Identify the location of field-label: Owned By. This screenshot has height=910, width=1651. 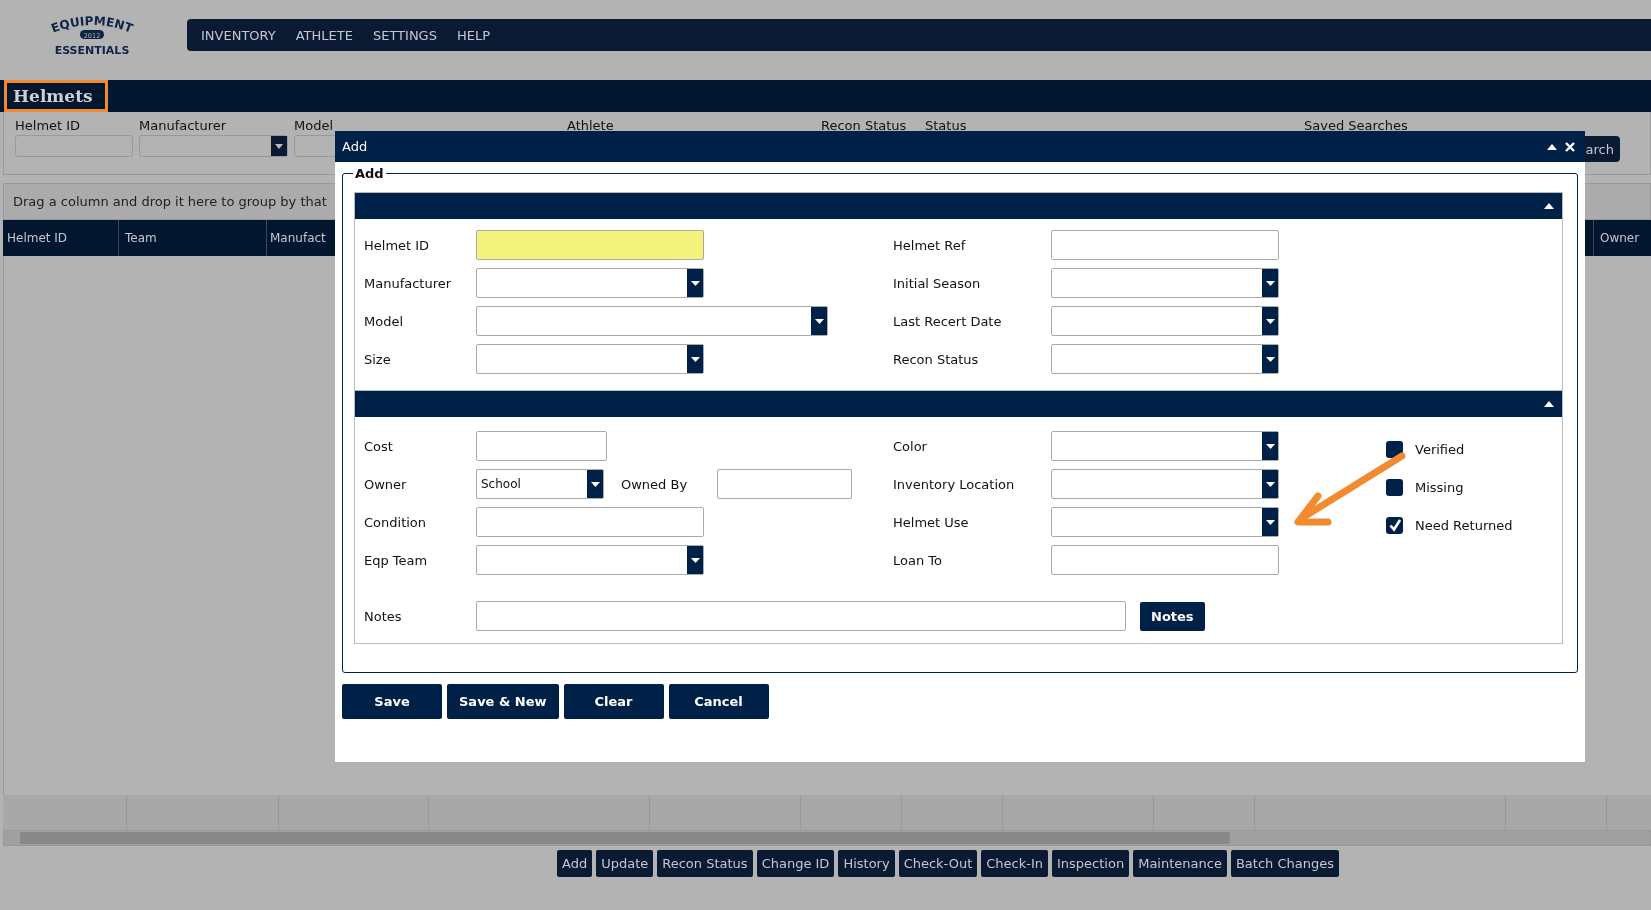
(654, 484).